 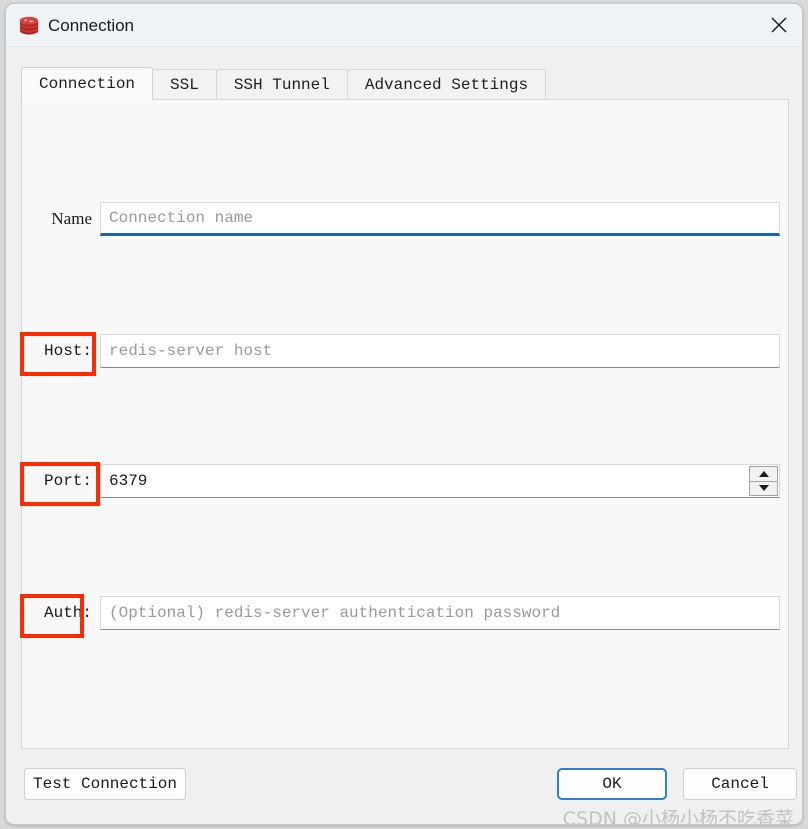 I want to click on tab-ssh-tunnel: SSH Tunnel, so click(x=281, y=84).